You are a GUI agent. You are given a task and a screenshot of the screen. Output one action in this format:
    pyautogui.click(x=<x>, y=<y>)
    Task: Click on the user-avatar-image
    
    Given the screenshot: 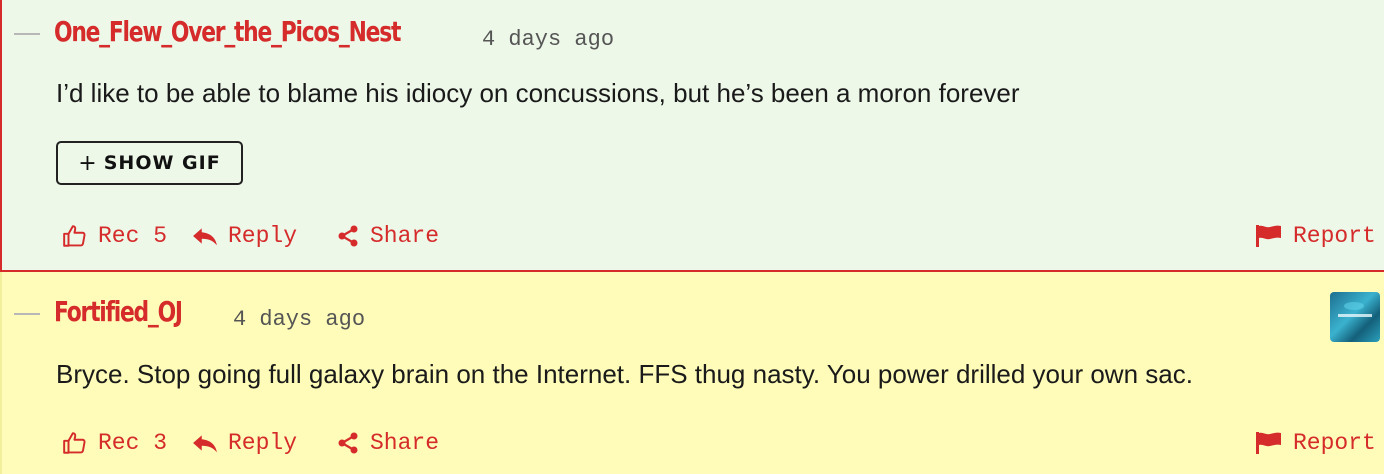 What is the action you would take?
    pyautogui.click(x=1355, y=317)
    